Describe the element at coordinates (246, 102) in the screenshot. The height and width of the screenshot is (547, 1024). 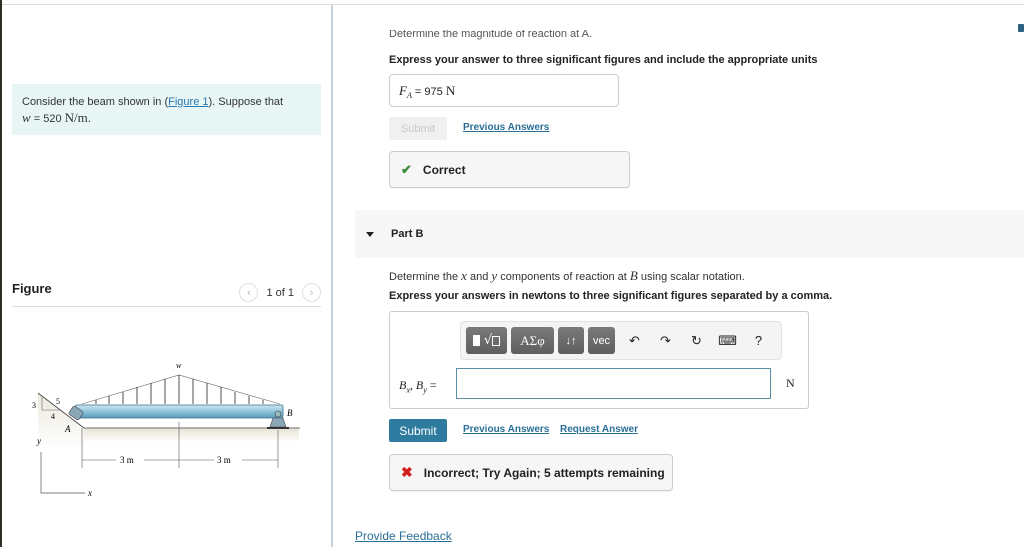
I see `intro-text-after: ). Suppose that` at that location.